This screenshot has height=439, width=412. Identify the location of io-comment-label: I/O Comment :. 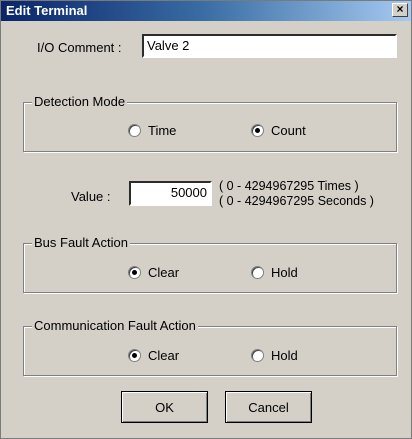
(79, 47).